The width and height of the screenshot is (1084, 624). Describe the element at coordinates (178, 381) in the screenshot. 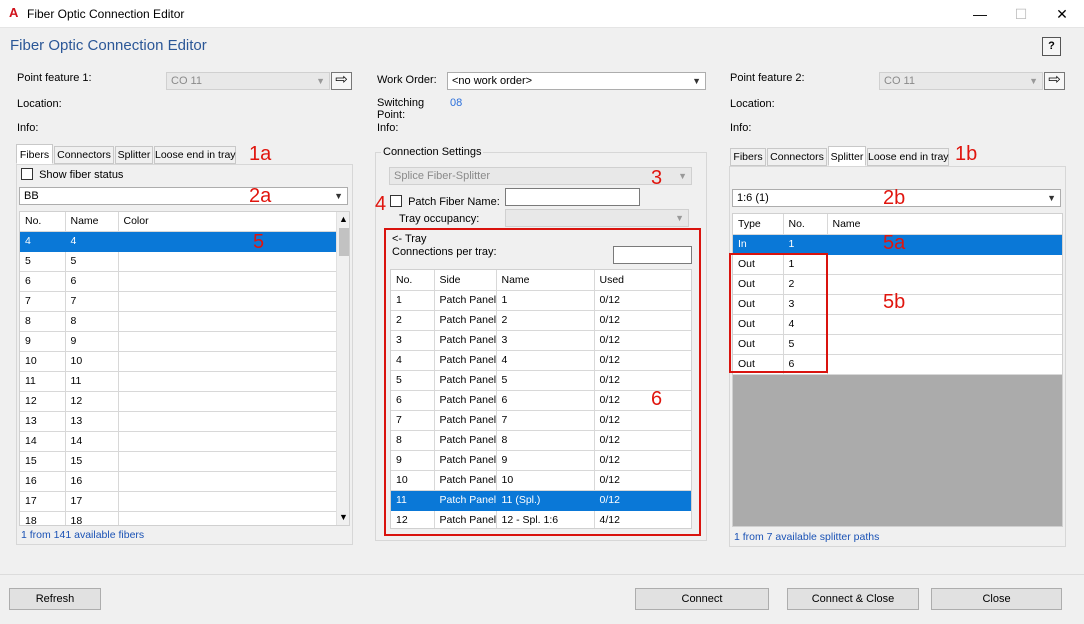

I see `table-row: 11 11` at that location.